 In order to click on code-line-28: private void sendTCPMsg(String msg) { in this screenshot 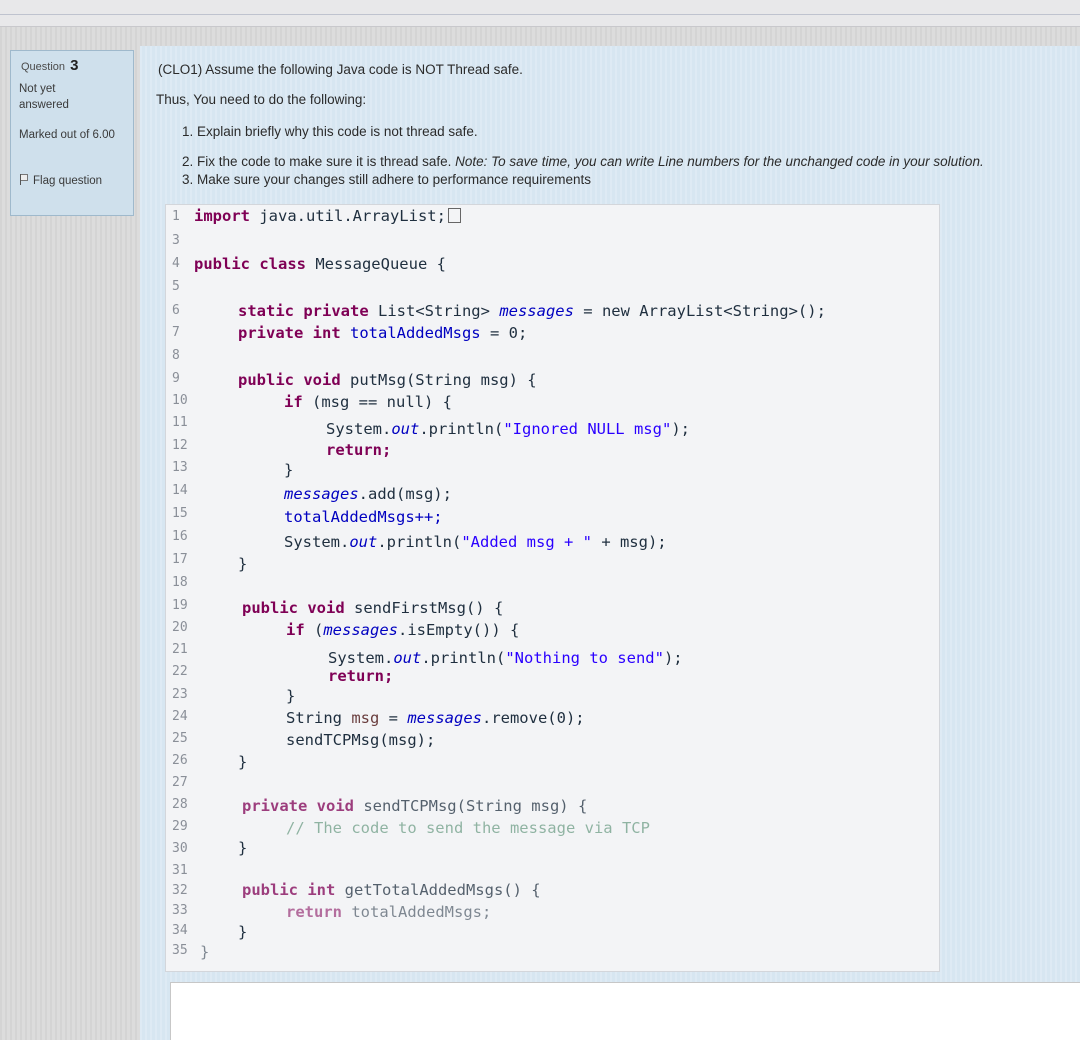, I will do `click(415, 806)`.